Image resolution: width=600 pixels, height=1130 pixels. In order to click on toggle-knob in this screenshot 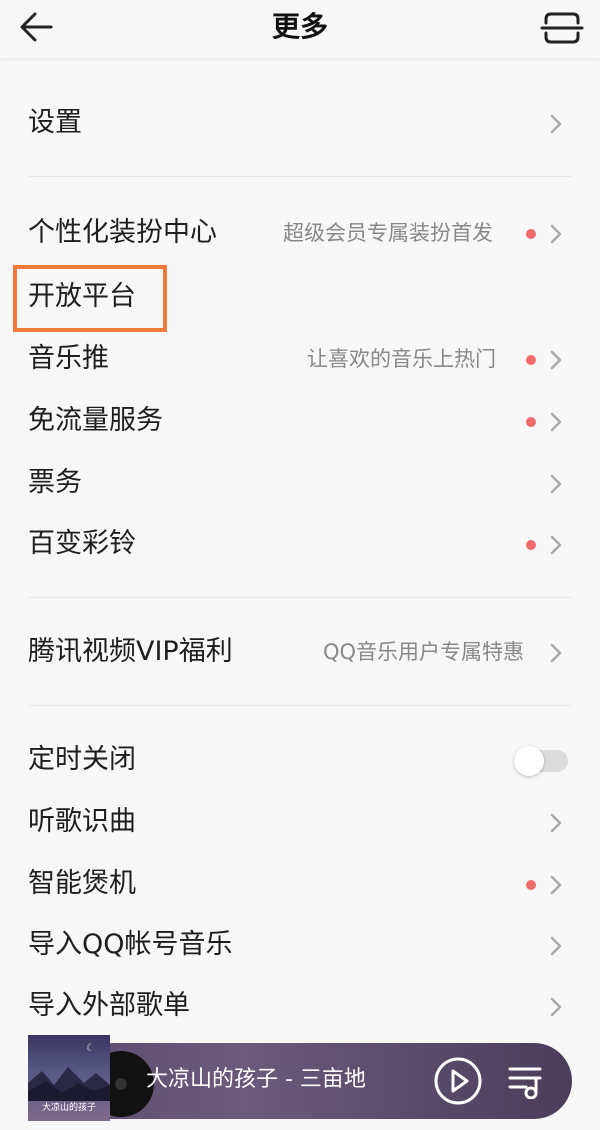, I will do `click(529, 761)`.